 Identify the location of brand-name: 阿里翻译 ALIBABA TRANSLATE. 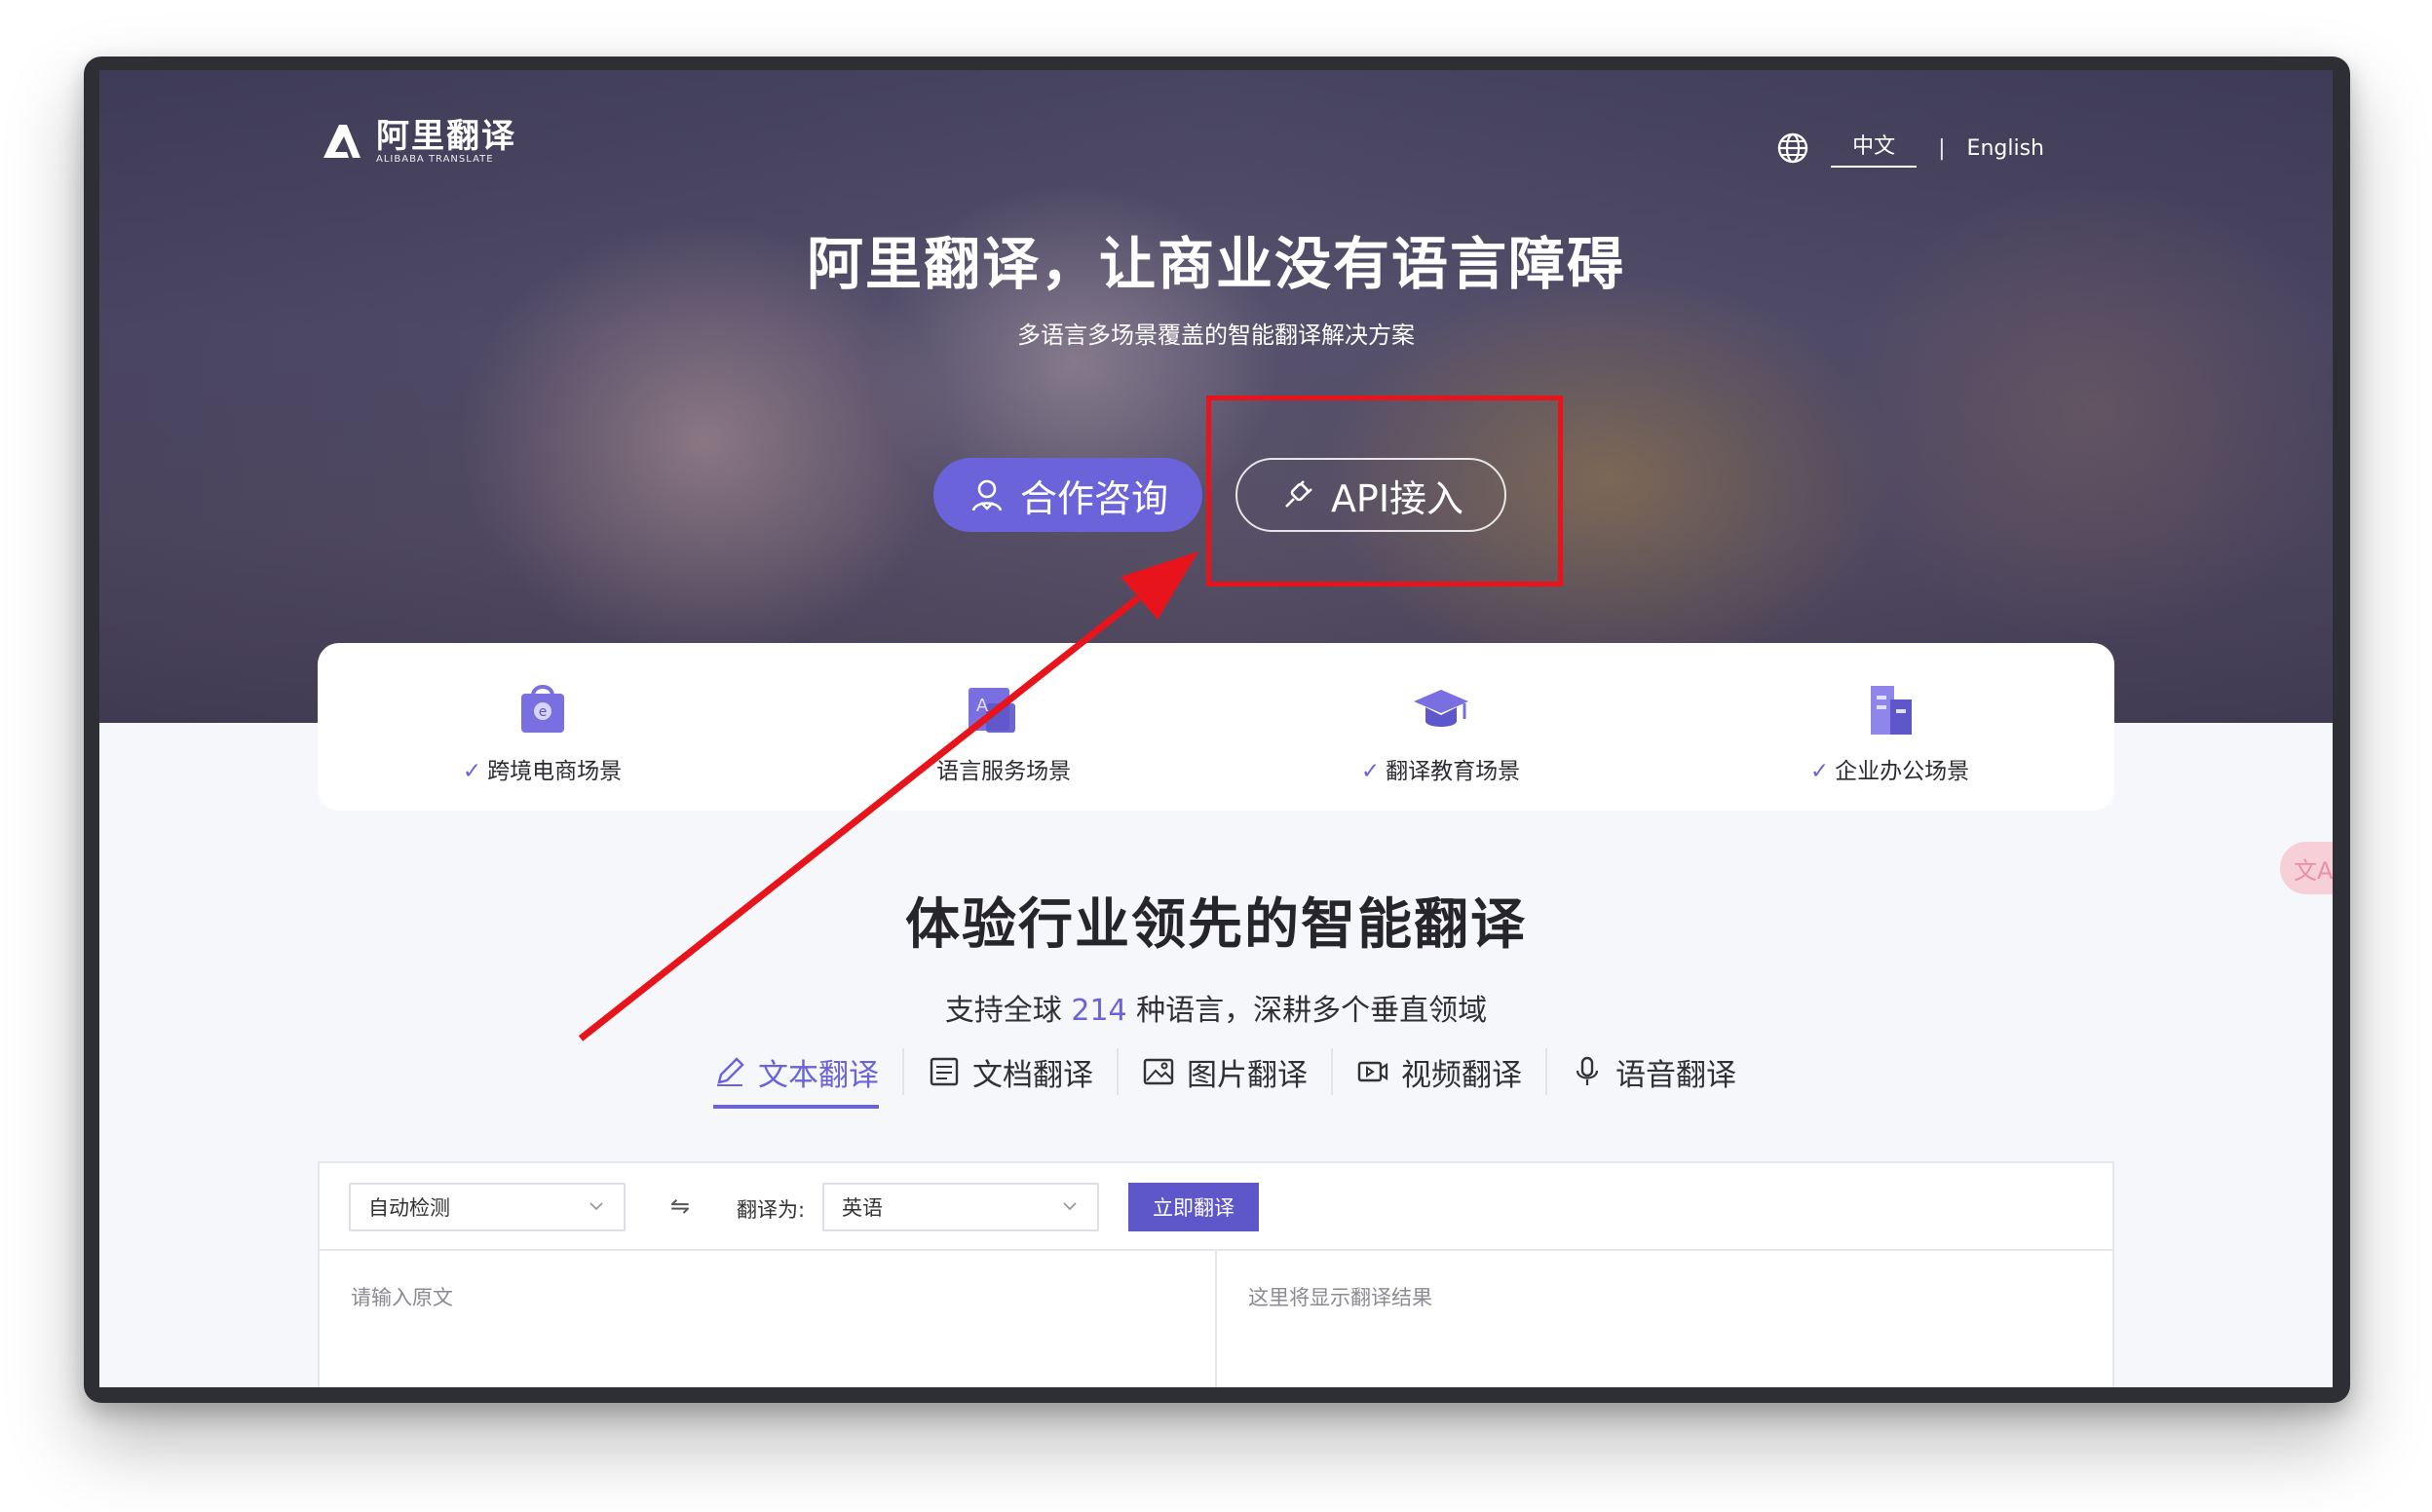
(446, 142).